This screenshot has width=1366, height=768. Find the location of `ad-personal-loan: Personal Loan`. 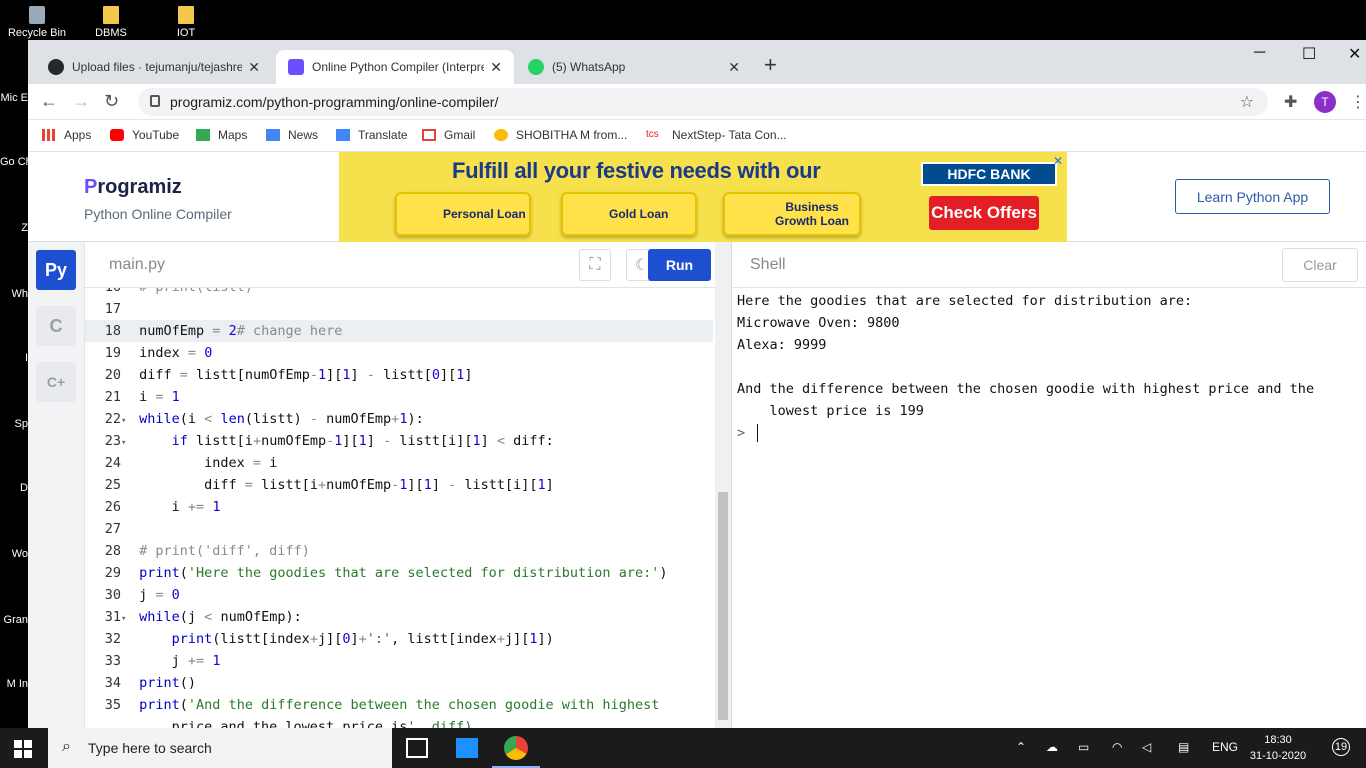

ad-personal-loan: Personal Loan is located at coordinates (463, 214).